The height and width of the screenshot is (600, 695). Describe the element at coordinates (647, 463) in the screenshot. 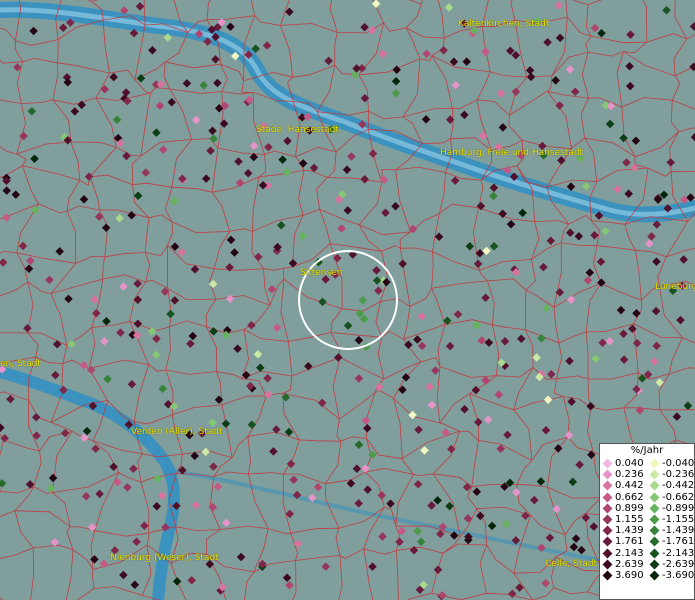

I see `legend-row: 0.040 -0.040` at that location.